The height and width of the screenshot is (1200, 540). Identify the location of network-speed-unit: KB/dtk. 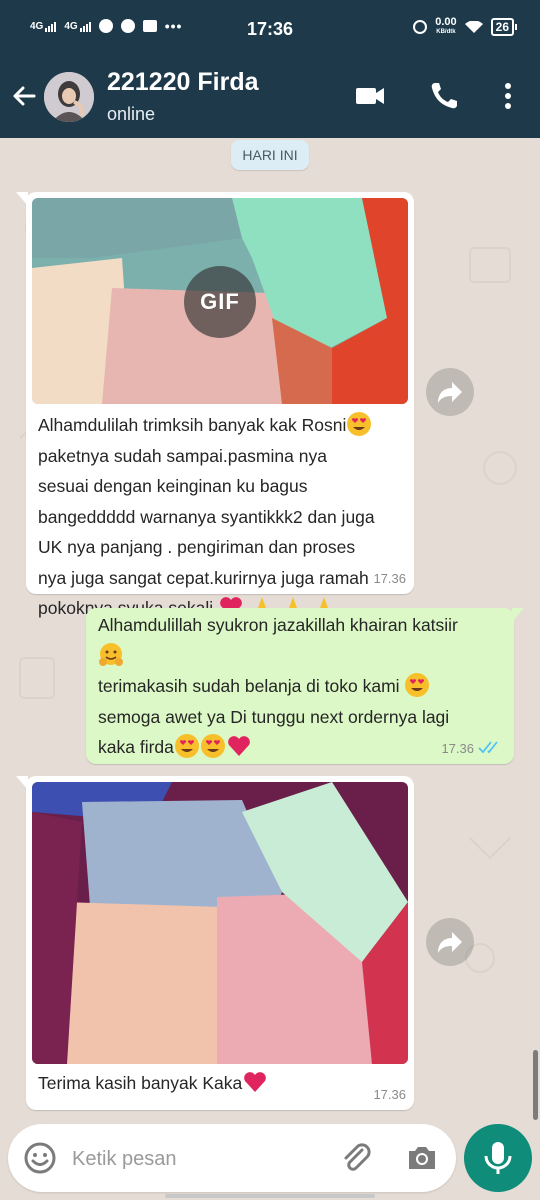
(446, 32).